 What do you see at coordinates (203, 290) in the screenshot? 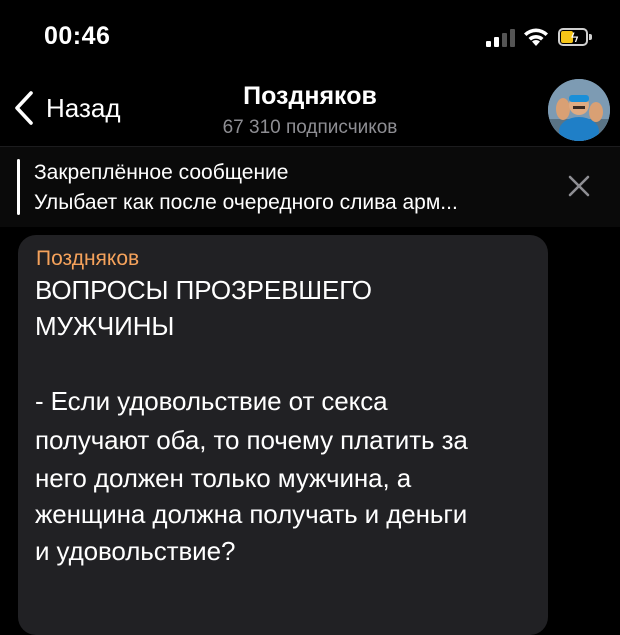
I see `message-line: ВОПРОСЫ ПРОЗРЕВШЕГО` at bounding box center [203, 290].